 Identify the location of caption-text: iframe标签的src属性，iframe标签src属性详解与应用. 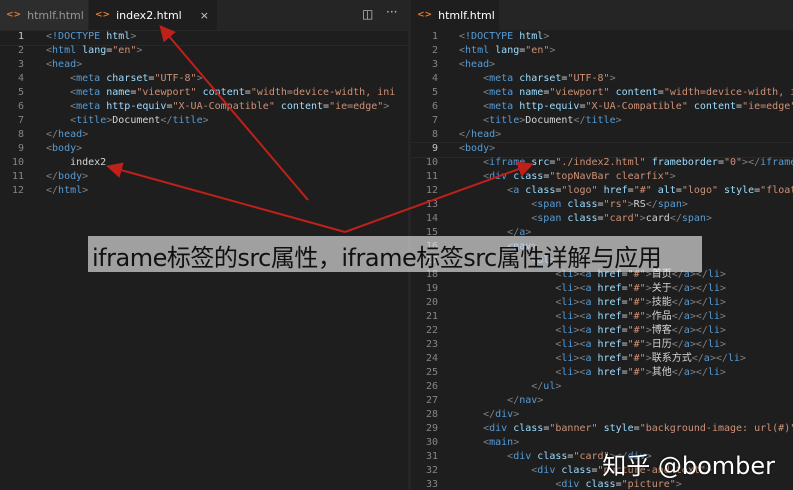
(377, 258).